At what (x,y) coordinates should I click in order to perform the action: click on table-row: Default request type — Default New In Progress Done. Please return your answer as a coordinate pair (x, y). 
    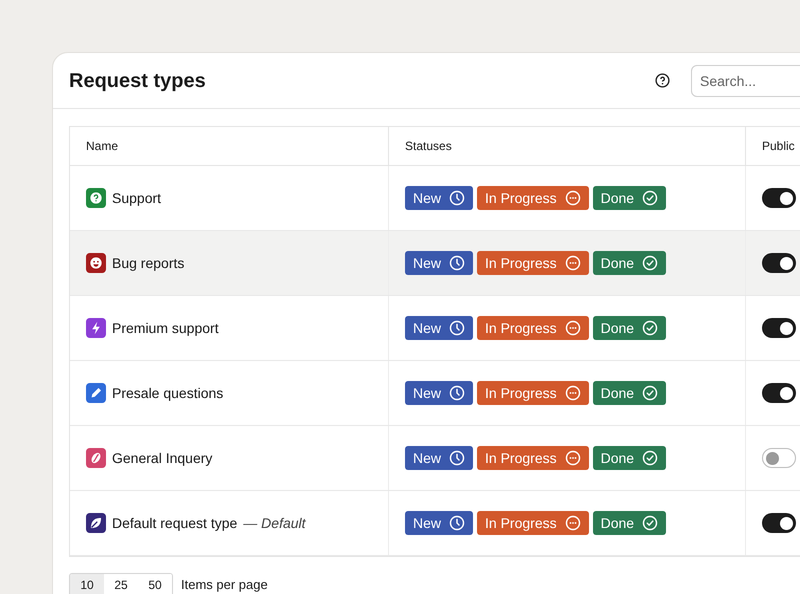
    Looking at the image, I should click on (435, 523).